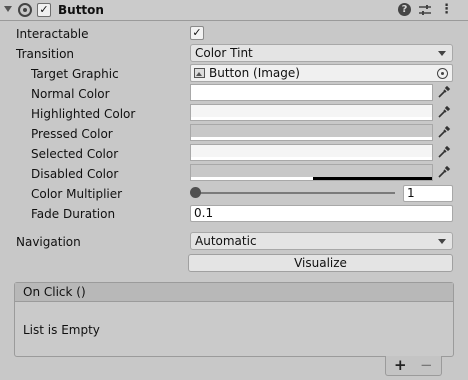 The height and width of the screenshot is (380, 468). What do you see at coordinates (442, 73) in the screenshot?
I see `object-picker-icon` at bounding box center [442, 73].